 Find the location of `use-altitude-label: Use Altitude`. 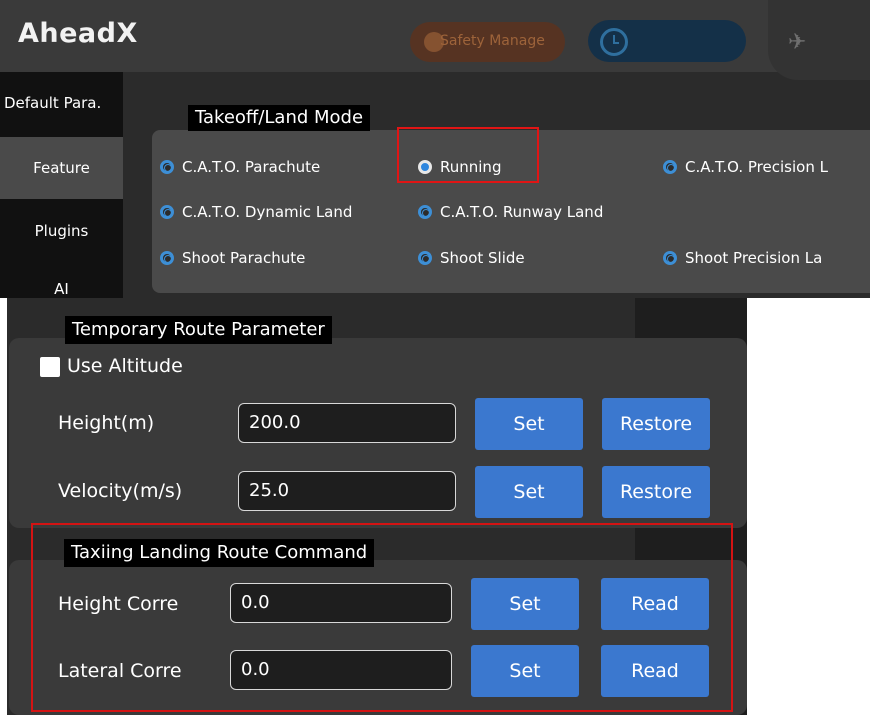

use-altitude-label: Use Altitude is located at coordinates (125, 366).